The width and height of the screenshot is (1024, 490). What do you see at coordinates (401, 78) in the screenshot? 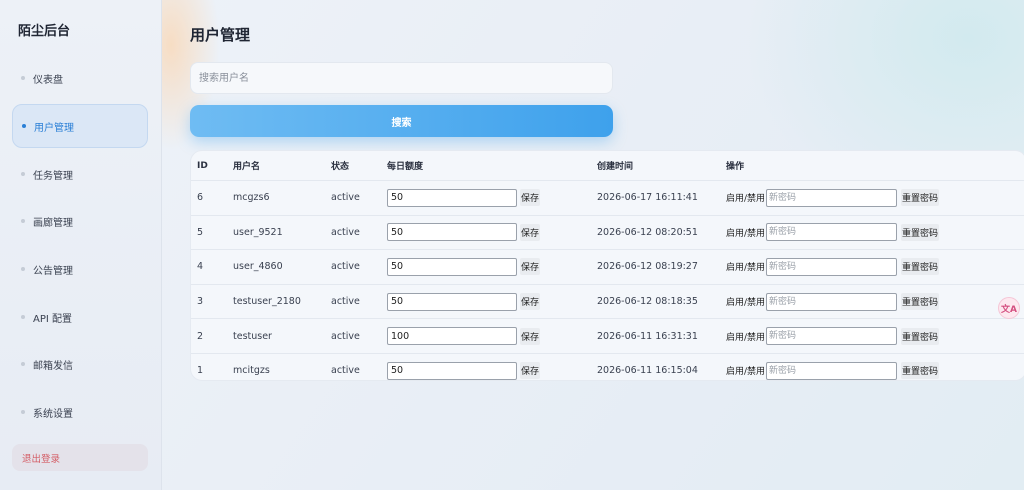
I see `search-input` at bounding box center [401, 78].